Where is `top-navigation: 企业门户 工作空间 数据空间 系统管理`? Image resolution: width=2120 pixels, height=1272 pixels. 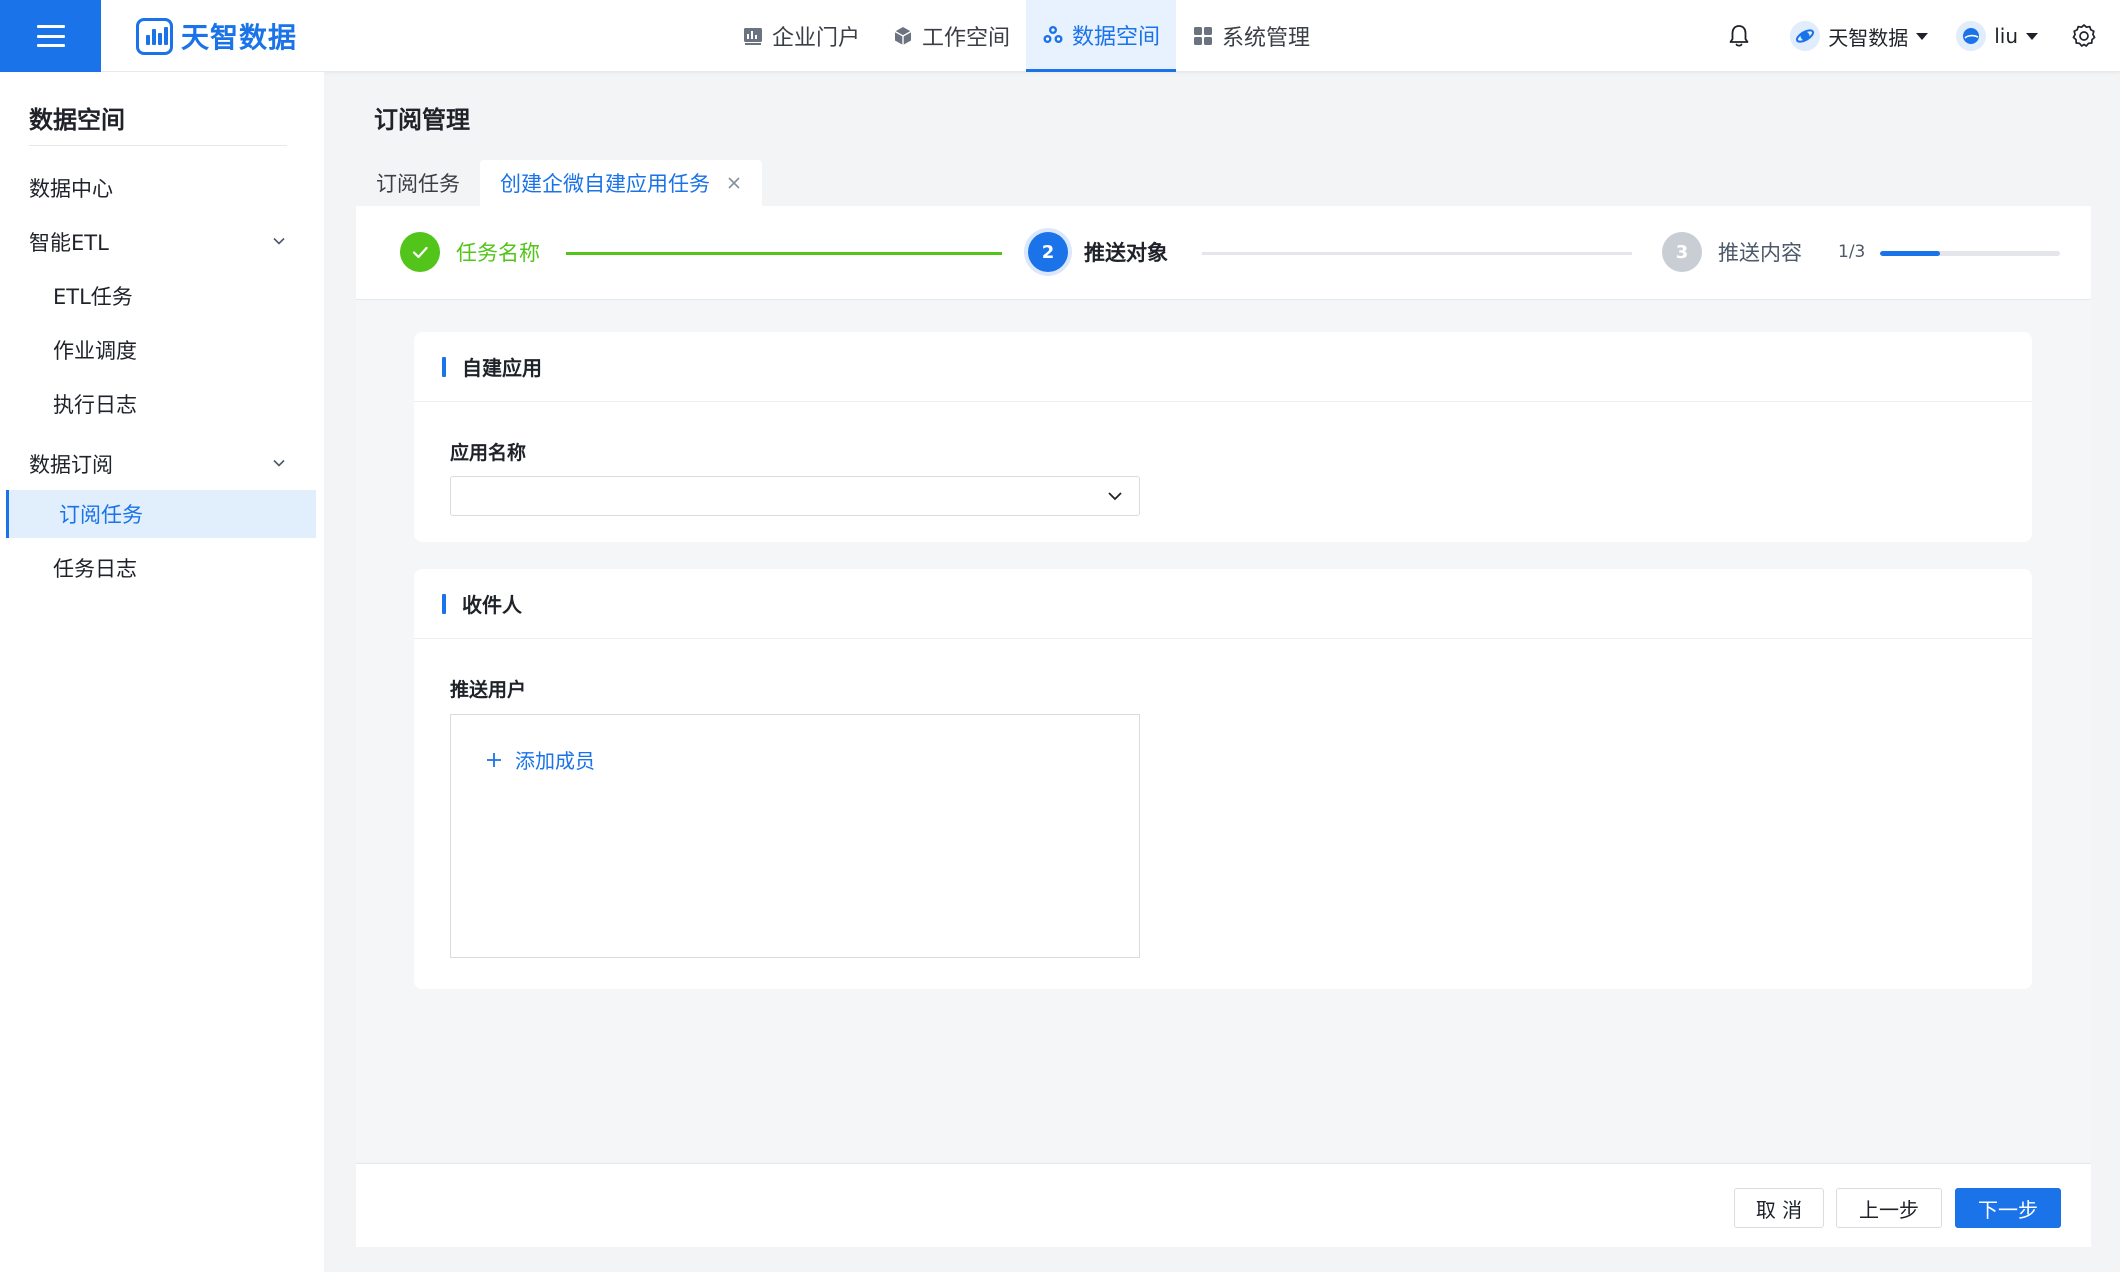 top-navigation: 企业门户 工作空间 数据空间 系统管理 is located at coordinates (1026, 36).